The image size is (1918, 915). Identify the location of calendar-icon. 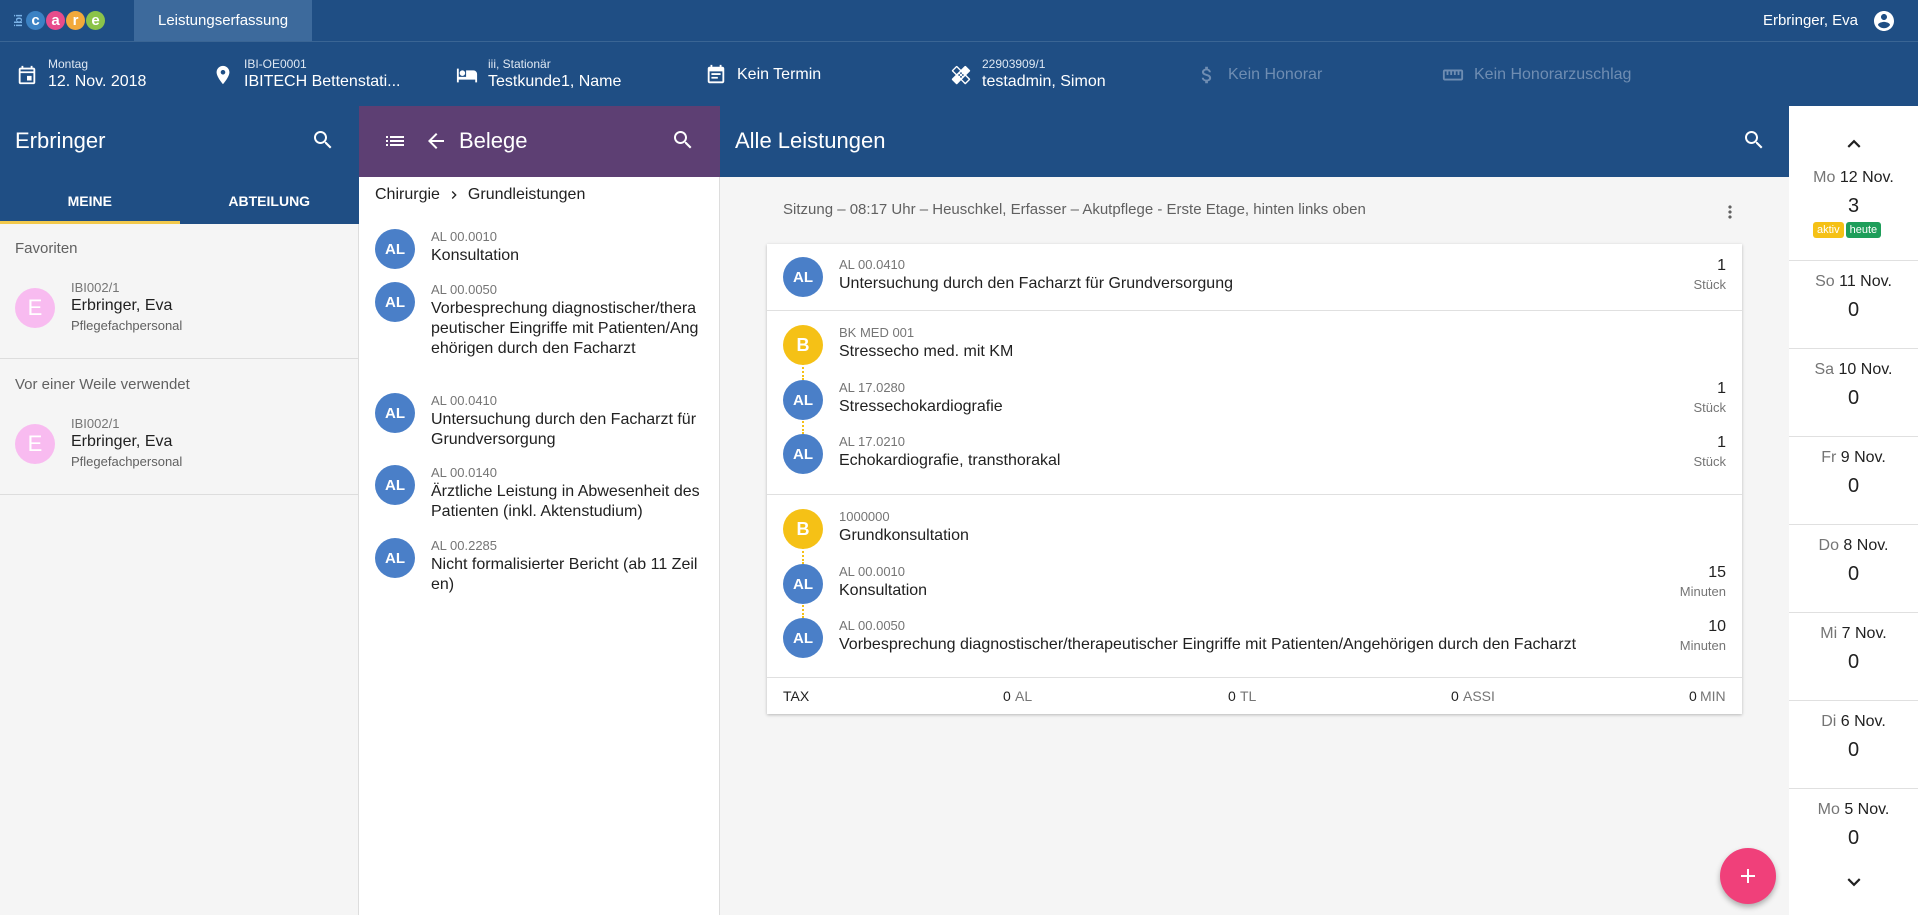
(27, 74).